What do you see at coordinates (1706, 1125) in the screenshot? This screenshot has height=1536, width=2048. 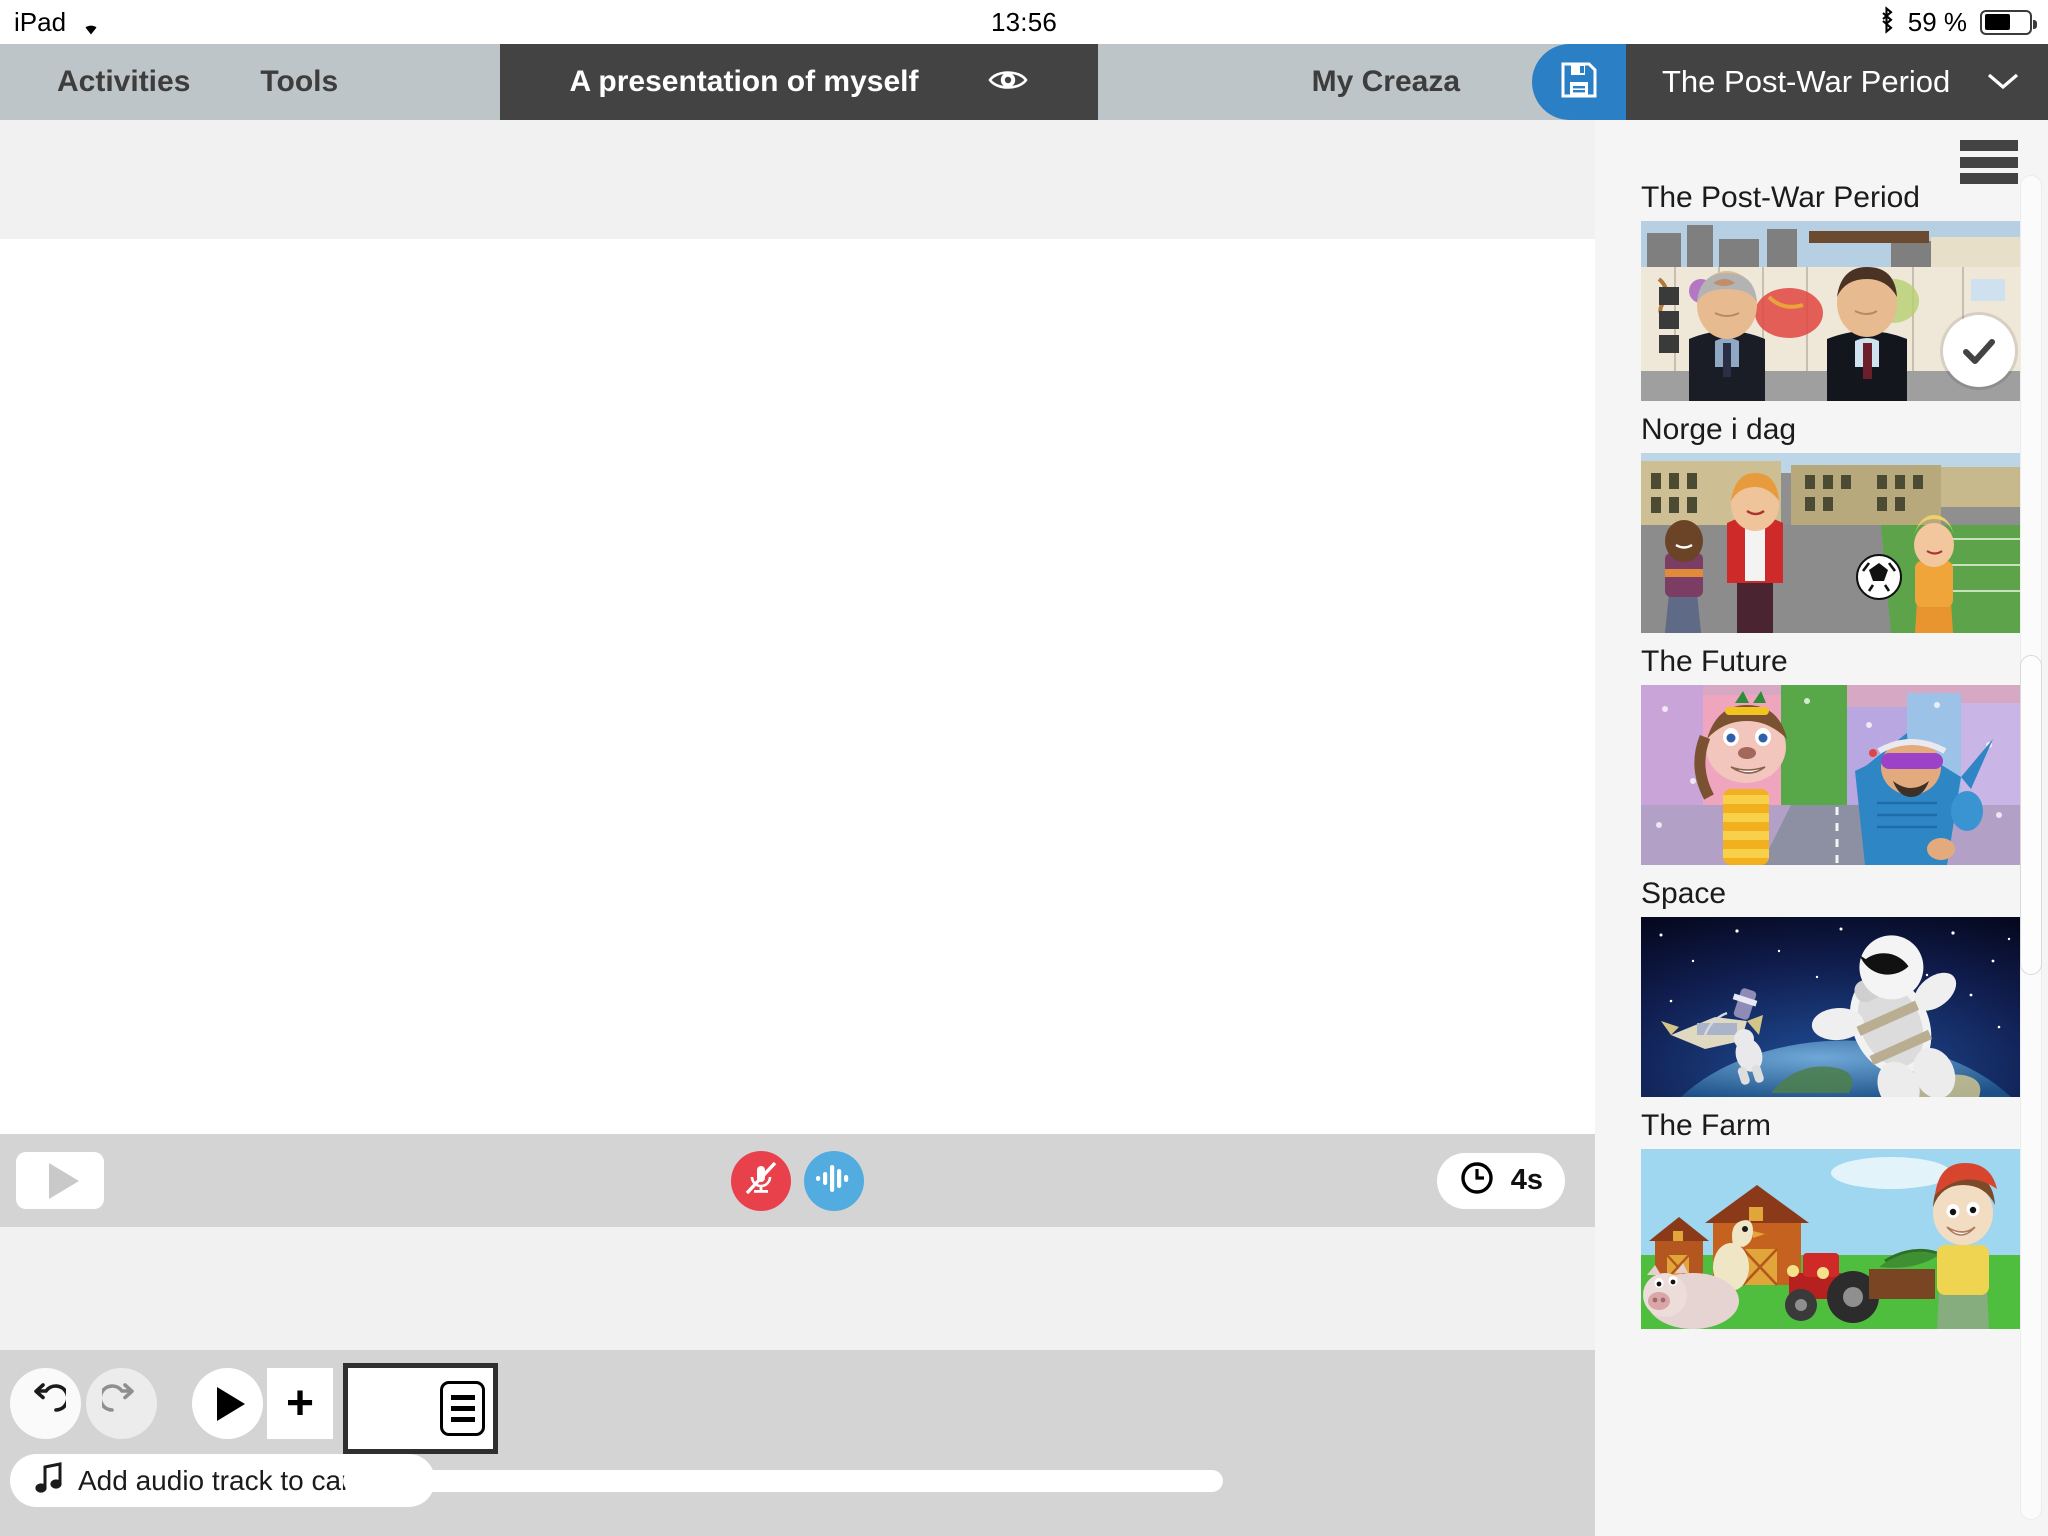 I see `scene-picker-item-label: The Farm` at bounding box center [1706, 1125].